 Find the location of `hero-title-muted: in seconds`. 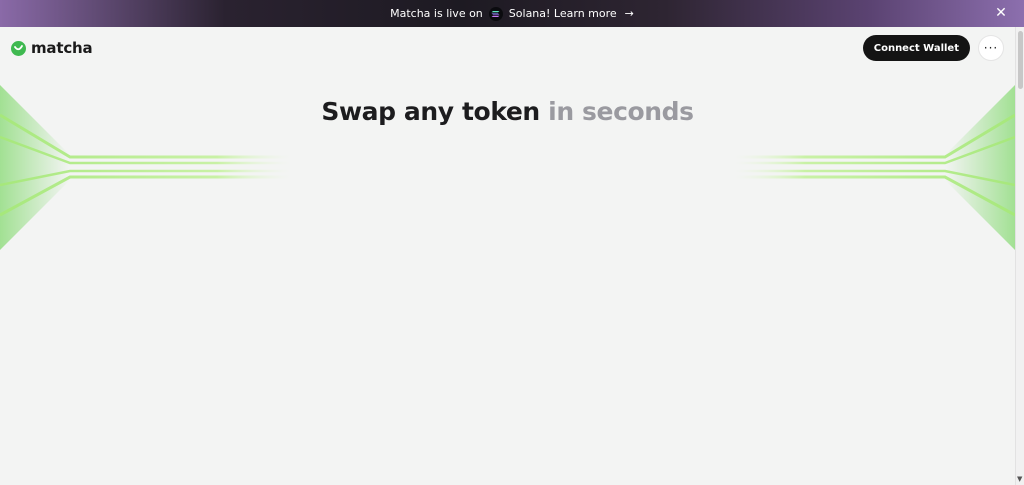

hero-title-muted: in seconds is located at coordinates (621, 111).